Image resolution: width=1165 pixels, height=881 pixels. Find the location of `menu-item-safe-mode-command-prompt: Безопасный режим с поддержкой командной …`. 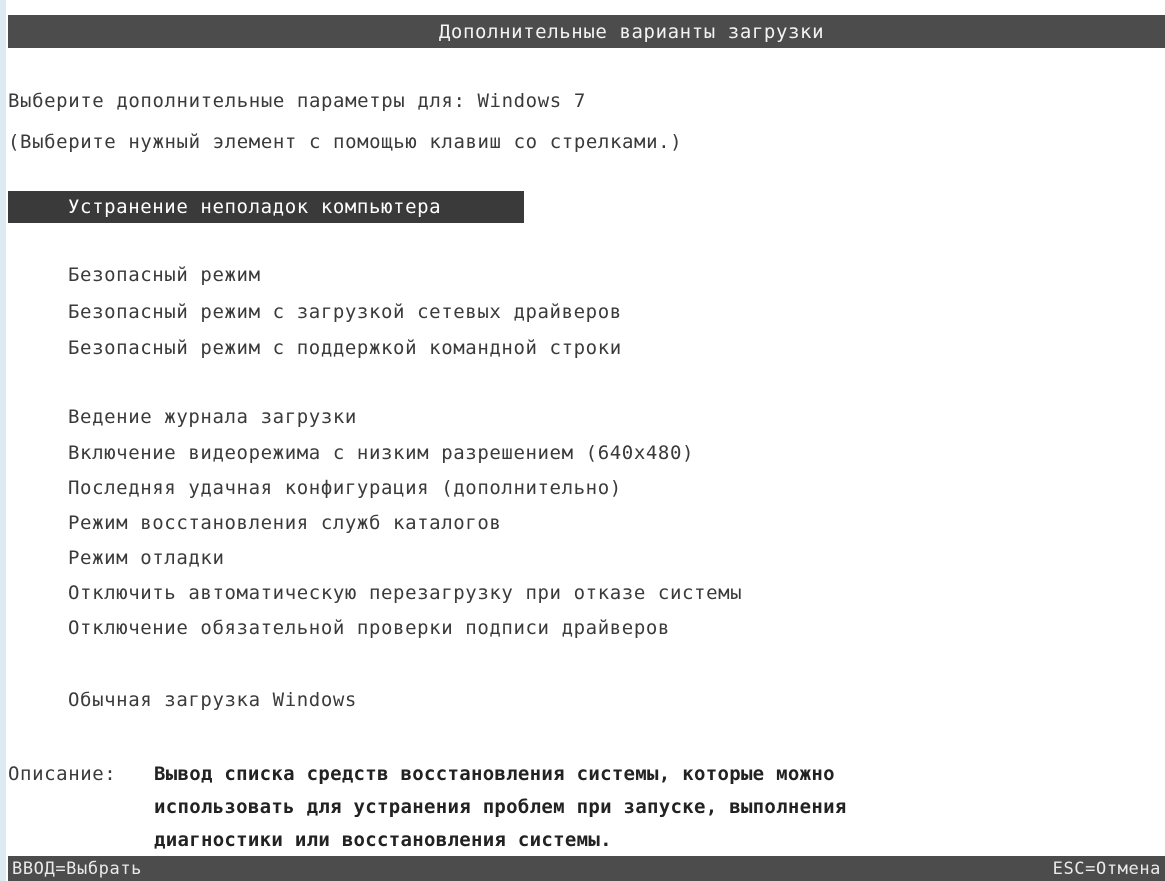

menu-item-safe-mode-command-prompt: Безопасный режим с поддержкой командной … is located at coordinates (345, 348).